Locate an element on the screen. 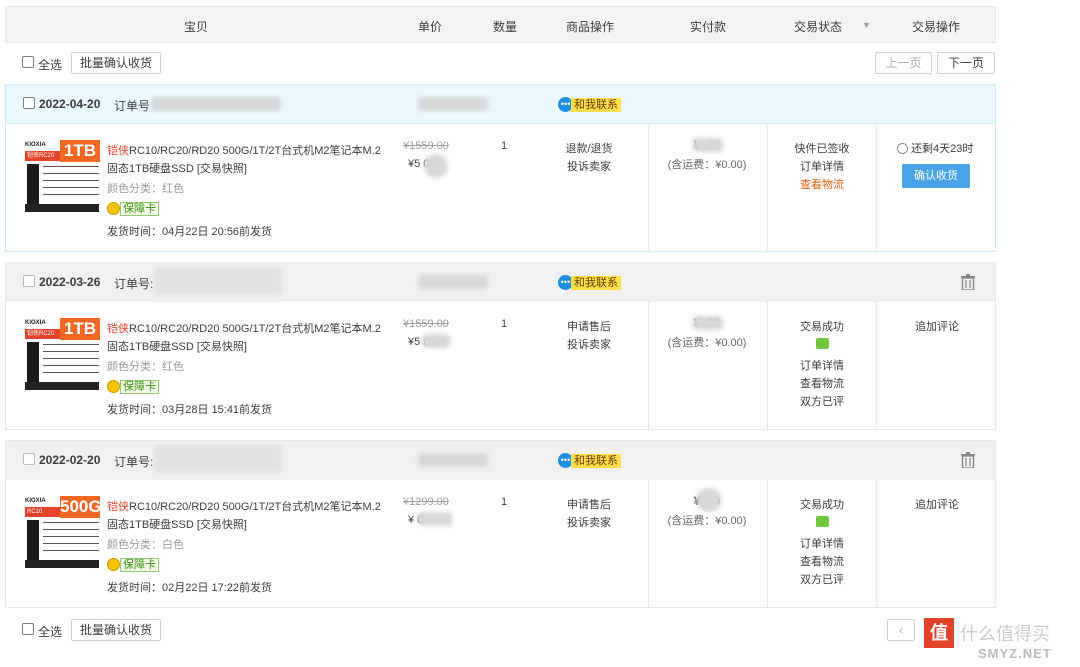  order-date: 2022-02-20 is located at coordinates (70, 460).